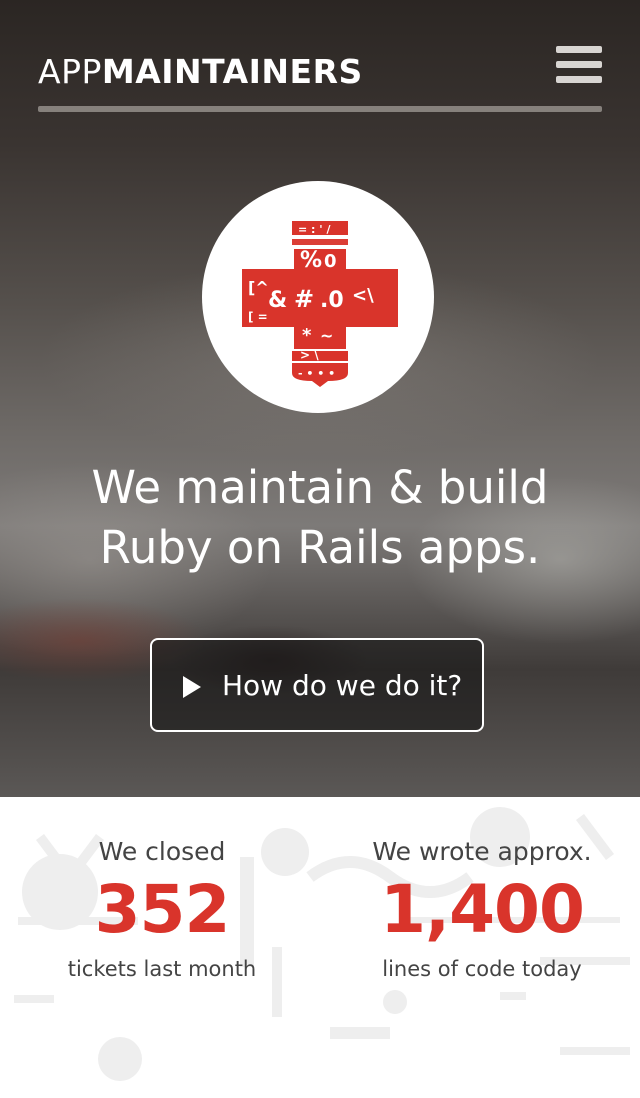 The width and height of the screenshot is (640, 1098). Describe the element at coordinates (320, 518) in the screenshot. I see `hero-headline: We maintain & build Ruby on Rails apps.` at that location.